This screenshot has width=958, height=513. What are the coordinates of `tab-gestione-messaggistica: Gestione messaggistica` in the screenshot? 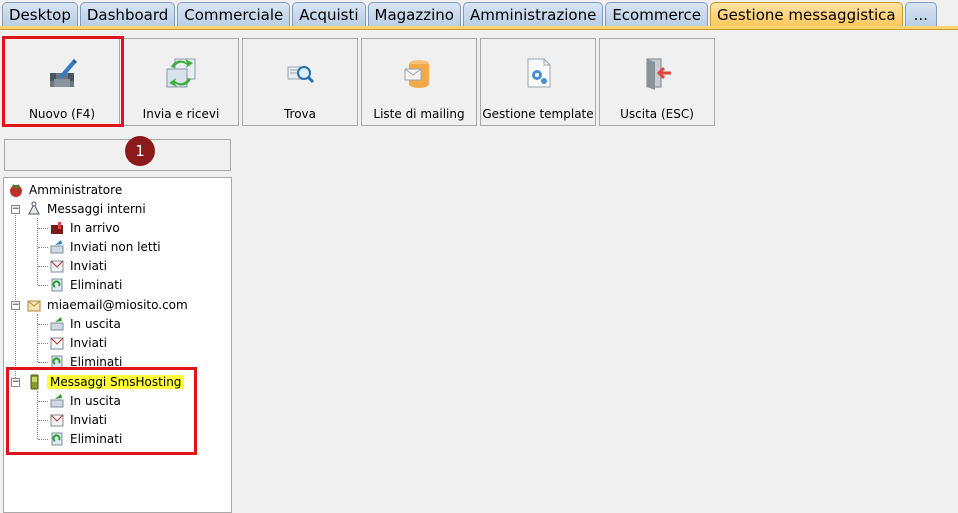 It's located at (806, 14).